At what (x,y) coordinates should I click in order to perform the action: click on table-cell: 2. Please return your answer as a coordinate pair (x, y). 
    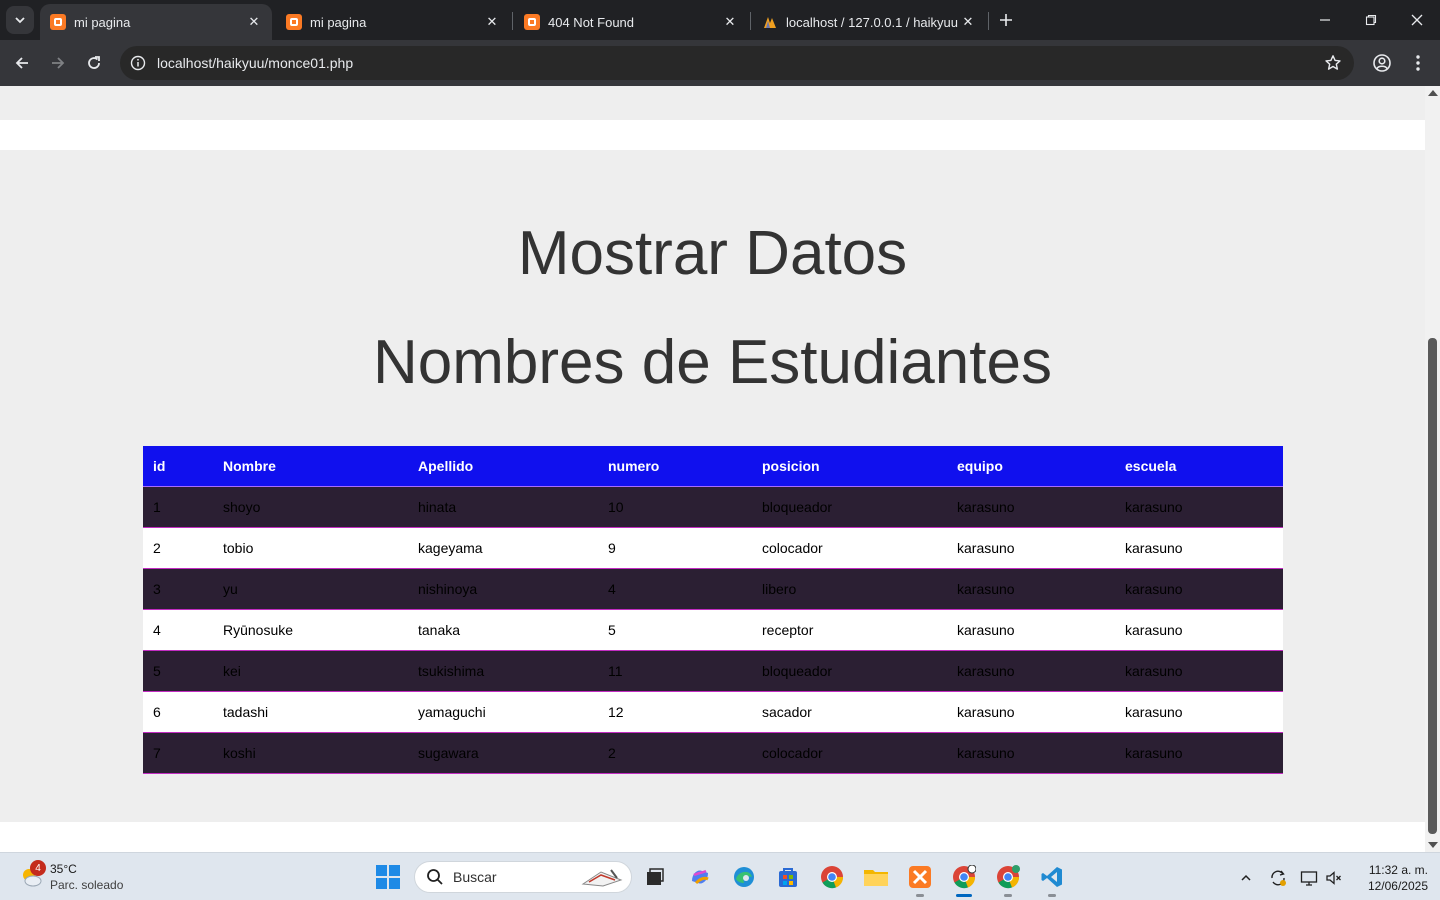
    Looking at the image, I should click on (178, 548).